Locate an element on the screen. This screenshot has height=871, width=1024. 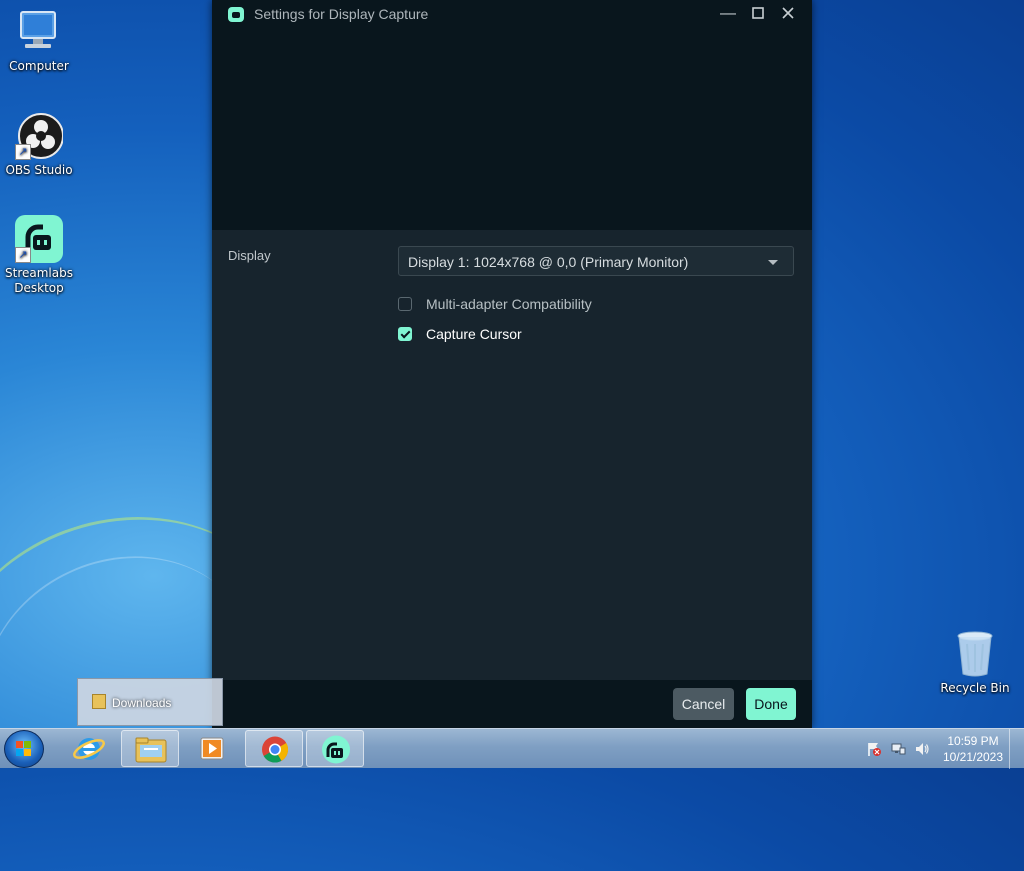
minimize-icon: — is located at coordinates (728, 14).